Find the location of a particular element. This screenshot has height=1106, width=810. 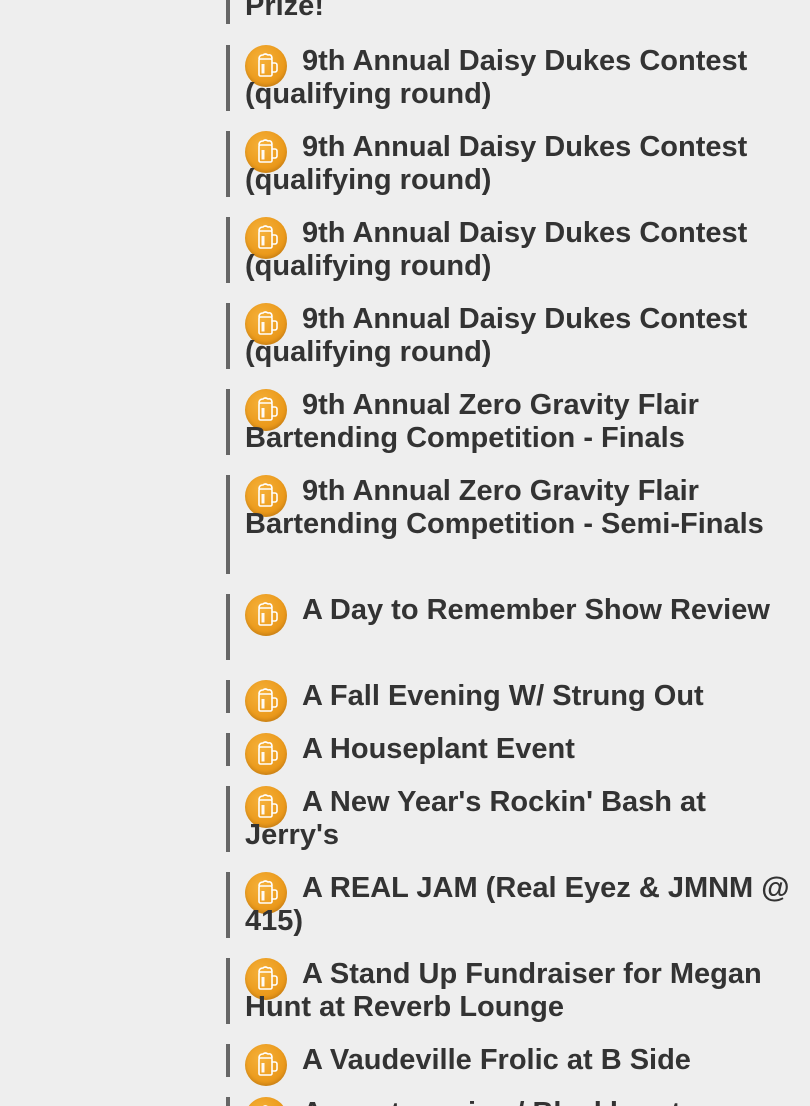

list-item: A Vaudeville Frolic at B Side is located at coordinates (506, 1065).